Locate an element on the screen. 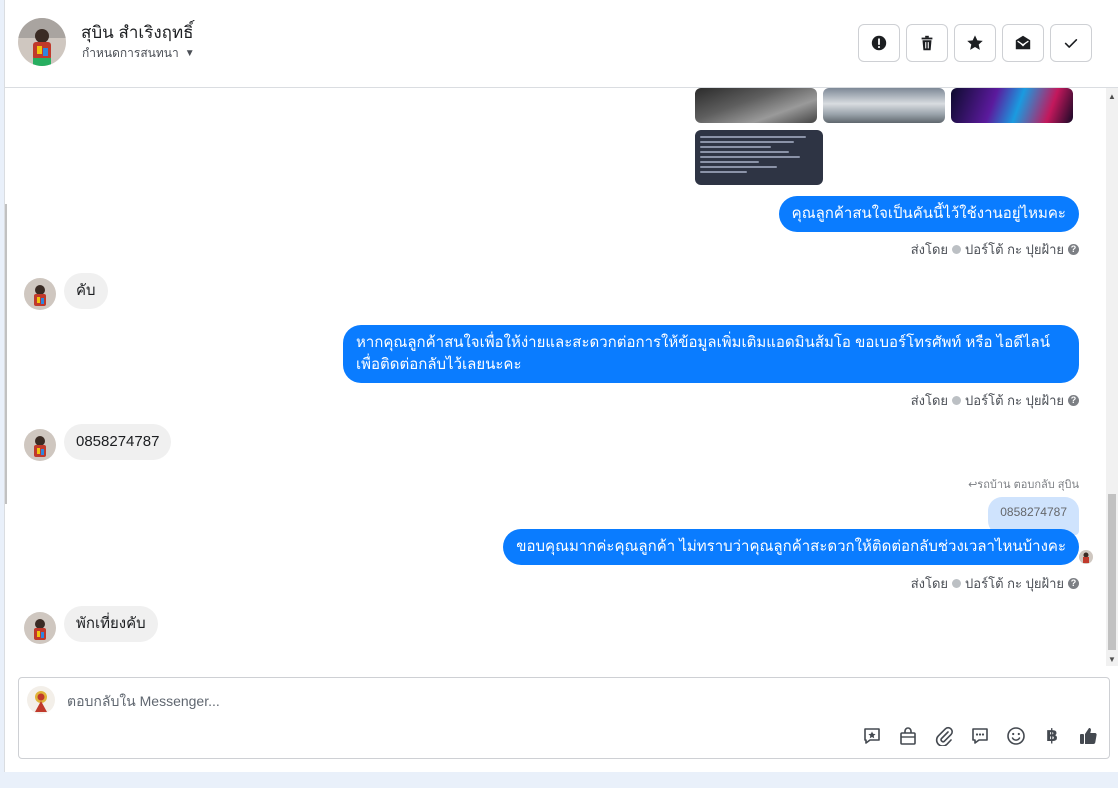  incoming-message: คับ is located at coordinates (86, 291).